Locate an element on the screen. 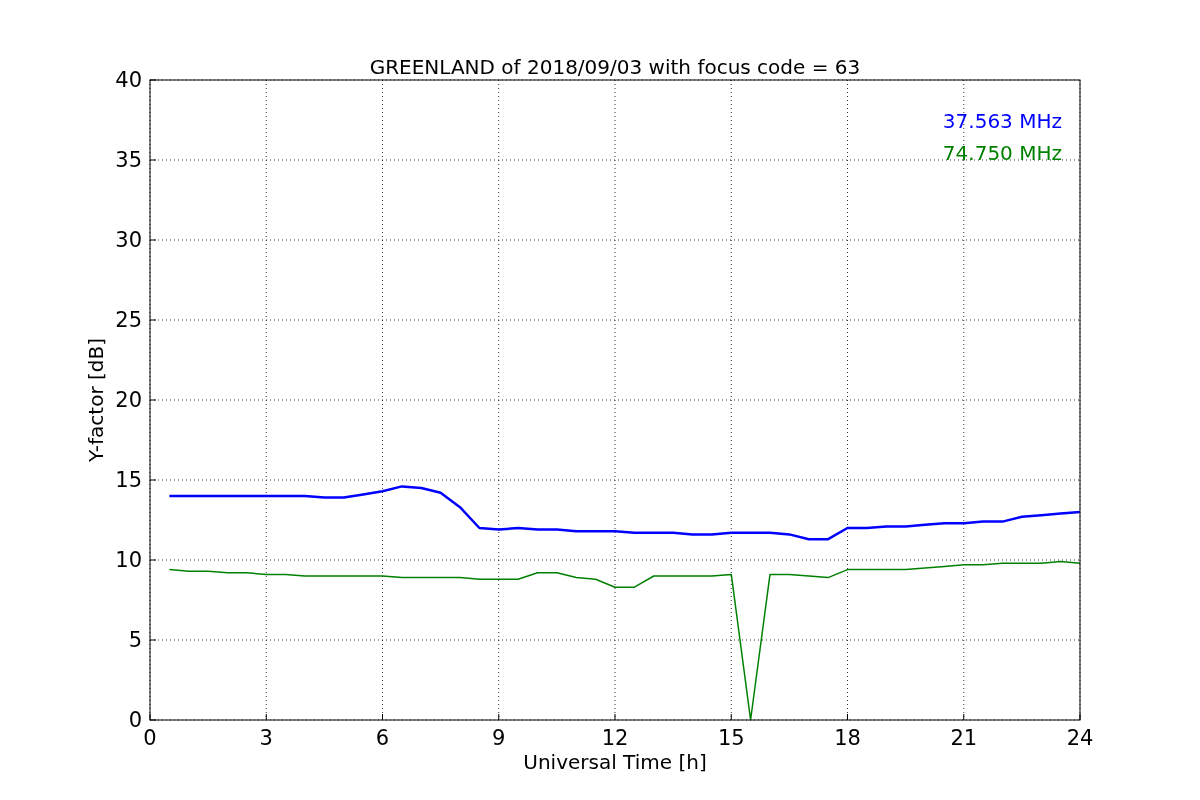 The width and height of the screenshot is (1200, 800). y-tick-label: 15 is located at coordinates (128, 480).